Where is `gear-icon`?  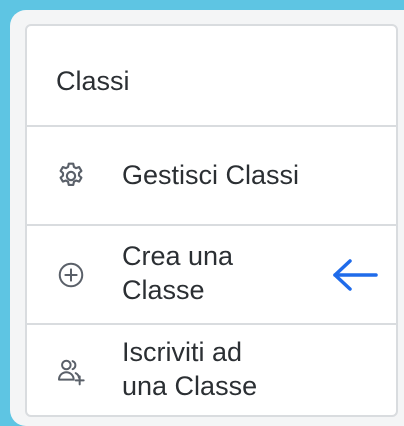
gear-icon is located at coordinates (71, 176).